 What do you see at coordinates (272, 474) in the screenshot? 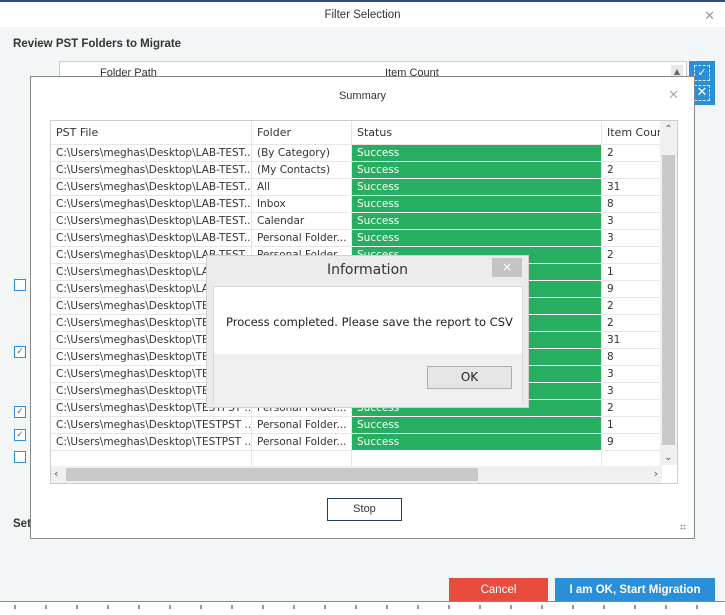
I see `horizontal-scroll-thumb` at bounding box center [272, 474].